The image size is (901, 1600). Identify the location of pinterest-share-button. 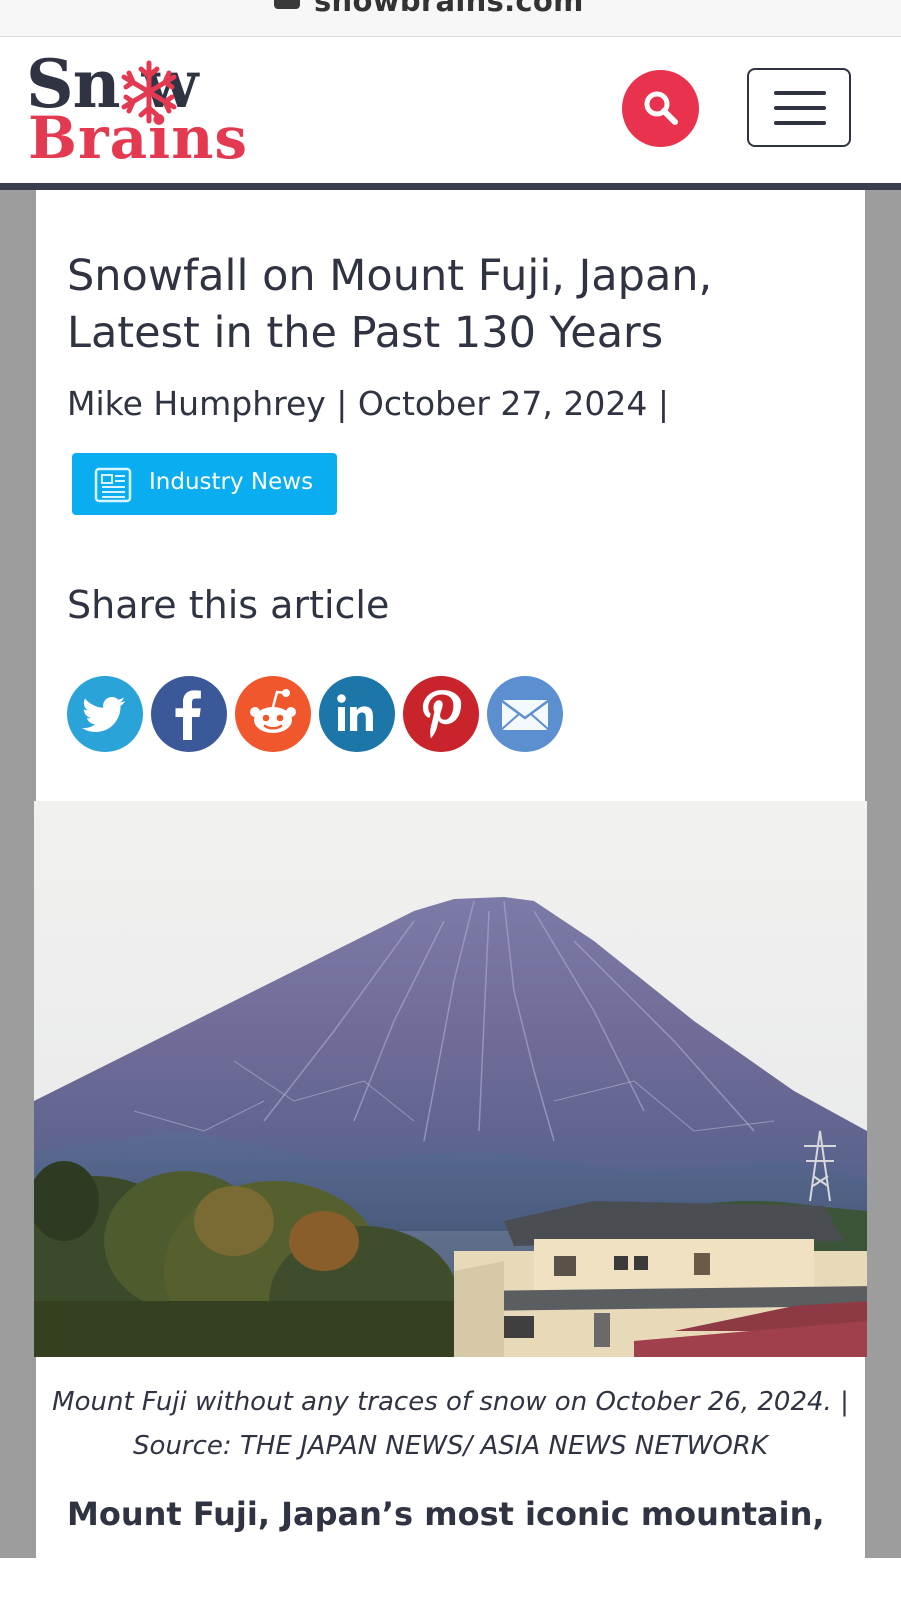
(441, 714).